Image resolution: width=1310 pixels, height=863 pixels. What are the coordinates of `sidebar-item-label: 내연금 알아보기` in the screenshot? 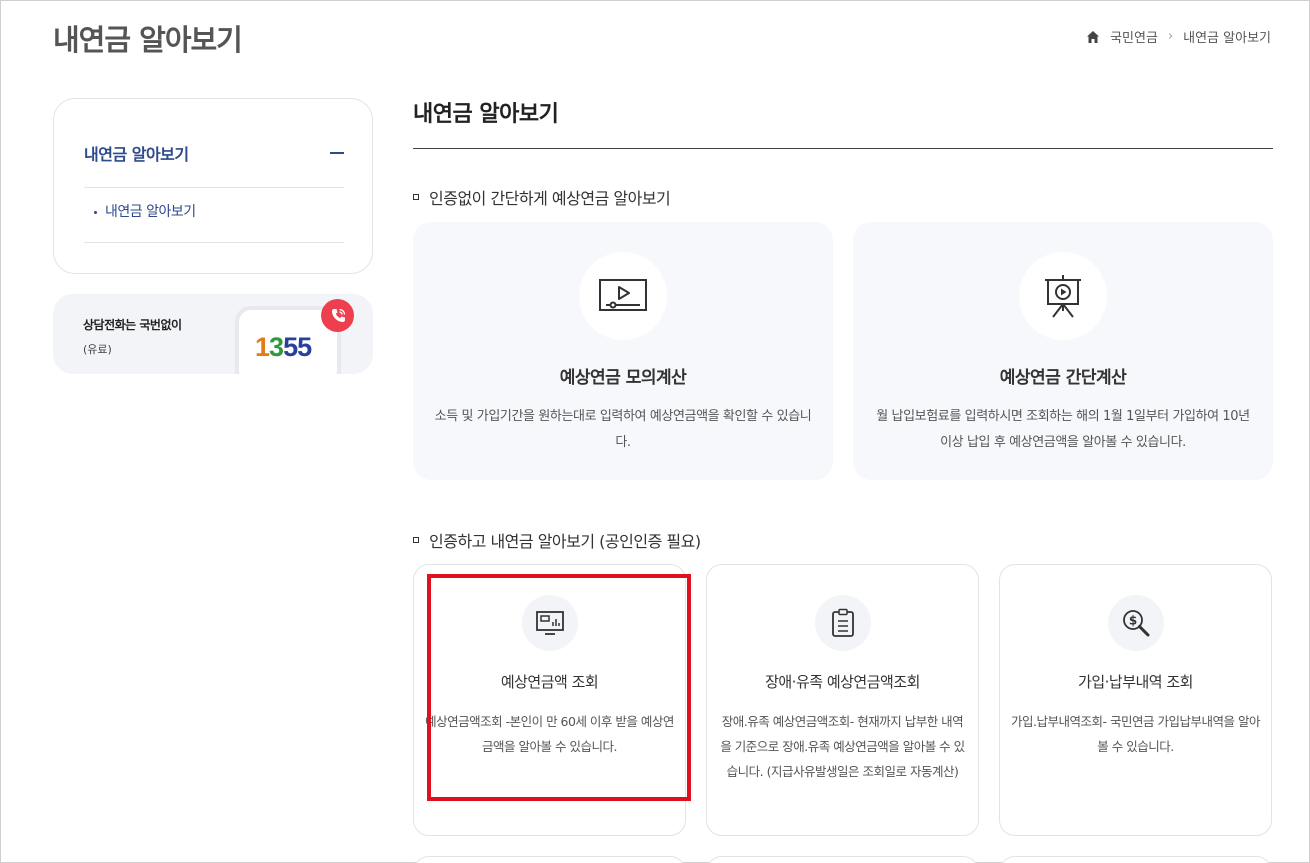 It's located at (150, 212).